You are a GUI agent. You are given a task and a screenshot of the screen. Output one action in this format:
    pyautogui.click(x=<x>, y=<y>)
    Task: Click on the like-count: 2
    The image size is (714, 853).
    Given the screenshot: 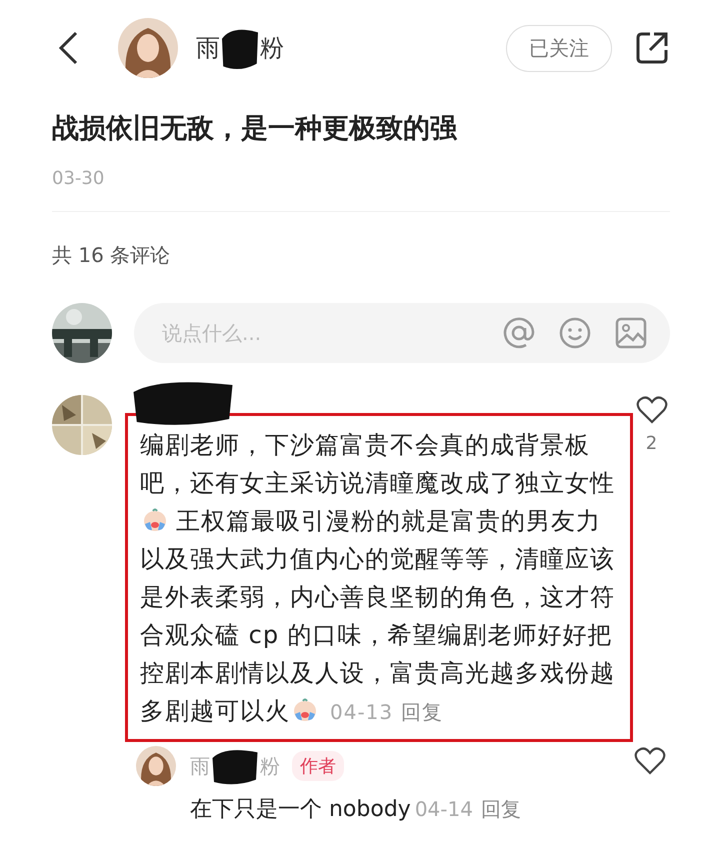 What is the action you would take?
    pyautogui.click(x=652, y=443)
    